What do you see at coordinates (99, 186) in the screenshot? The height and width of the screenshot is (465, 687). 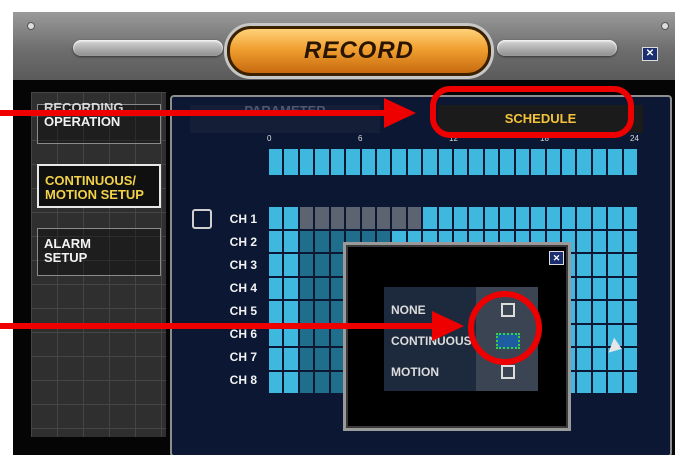 I see `sidebar-item-continuous-motion-setup: CONTINUOUS/ MOTION SETUP` at bounding box center [99, 186].